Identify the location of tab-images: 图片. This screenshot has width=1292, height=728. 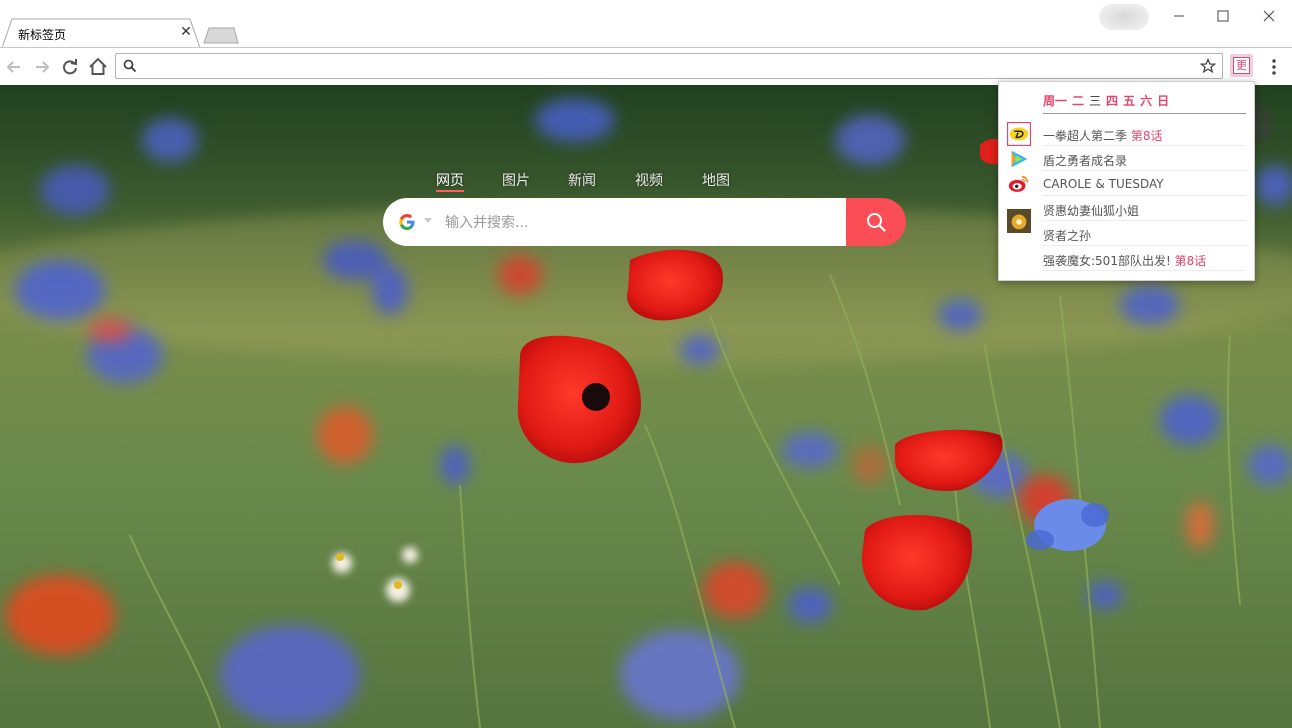
(516, 180).